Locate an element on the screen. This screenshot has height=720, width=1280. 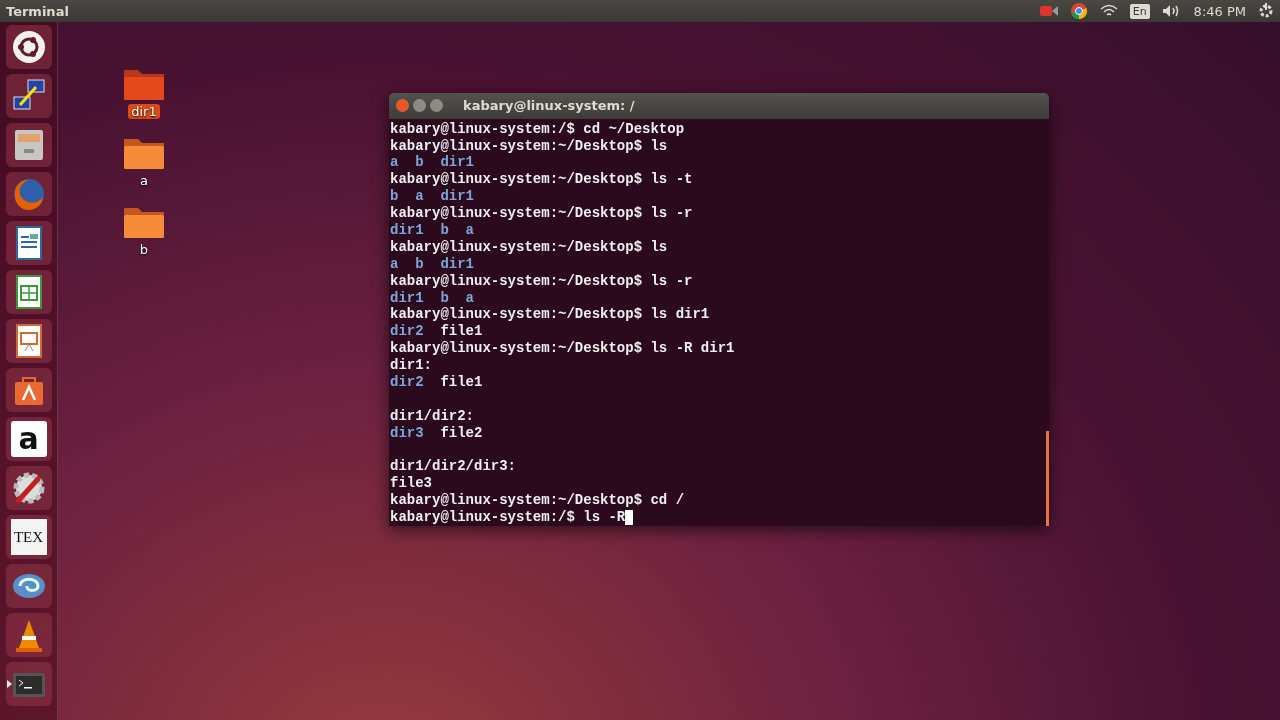
file-name: file2 is located at coordinates (461, 433).